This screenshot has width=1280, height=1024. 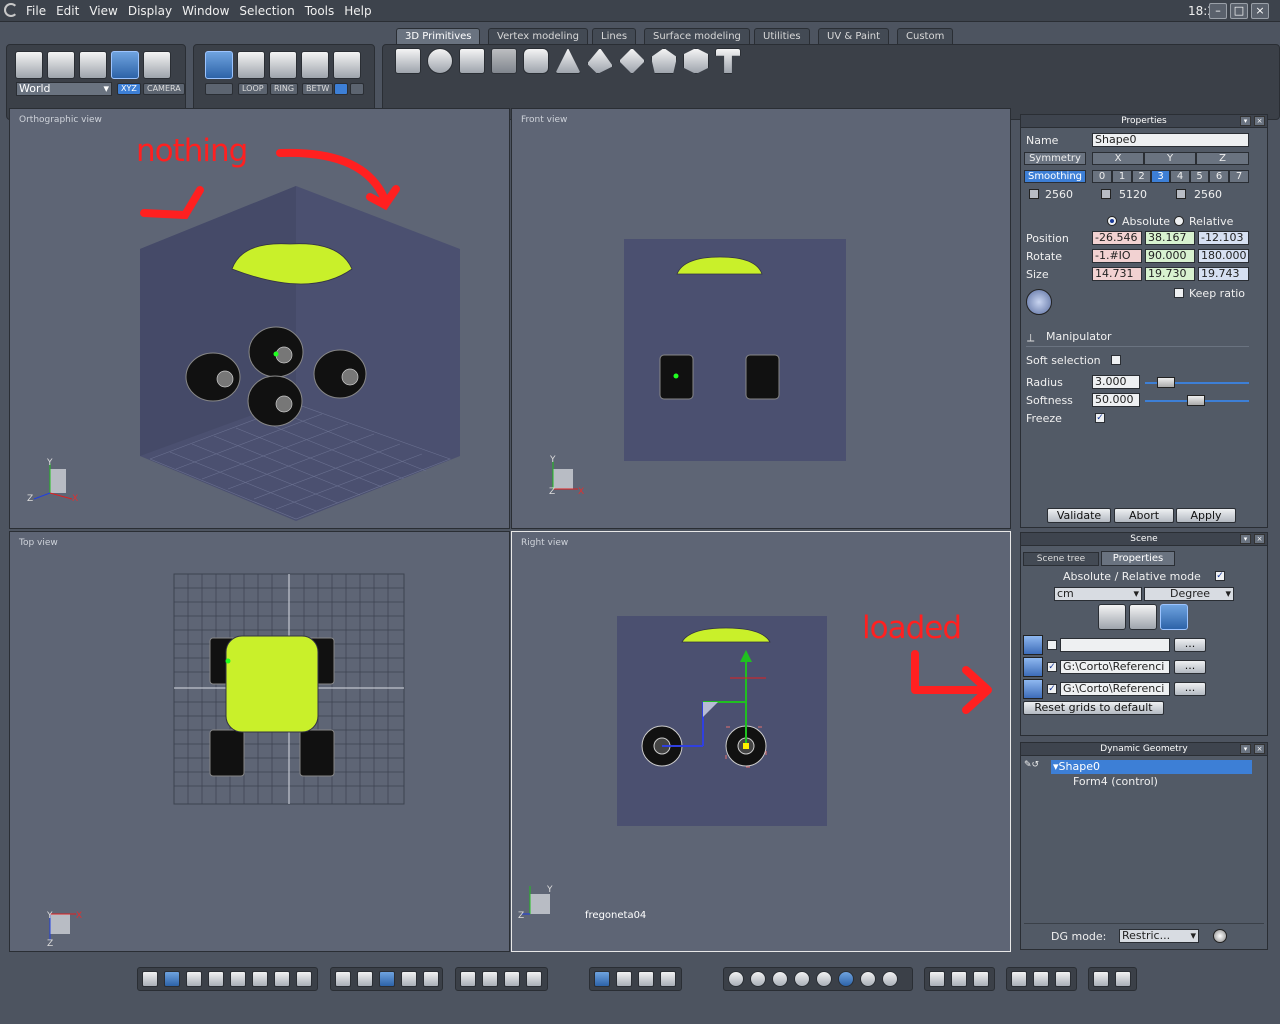 What do you see at coordinates (736, 979) in the screenshot?
I see `wireframe-sphere-icon` at bounding box center [736, 979].